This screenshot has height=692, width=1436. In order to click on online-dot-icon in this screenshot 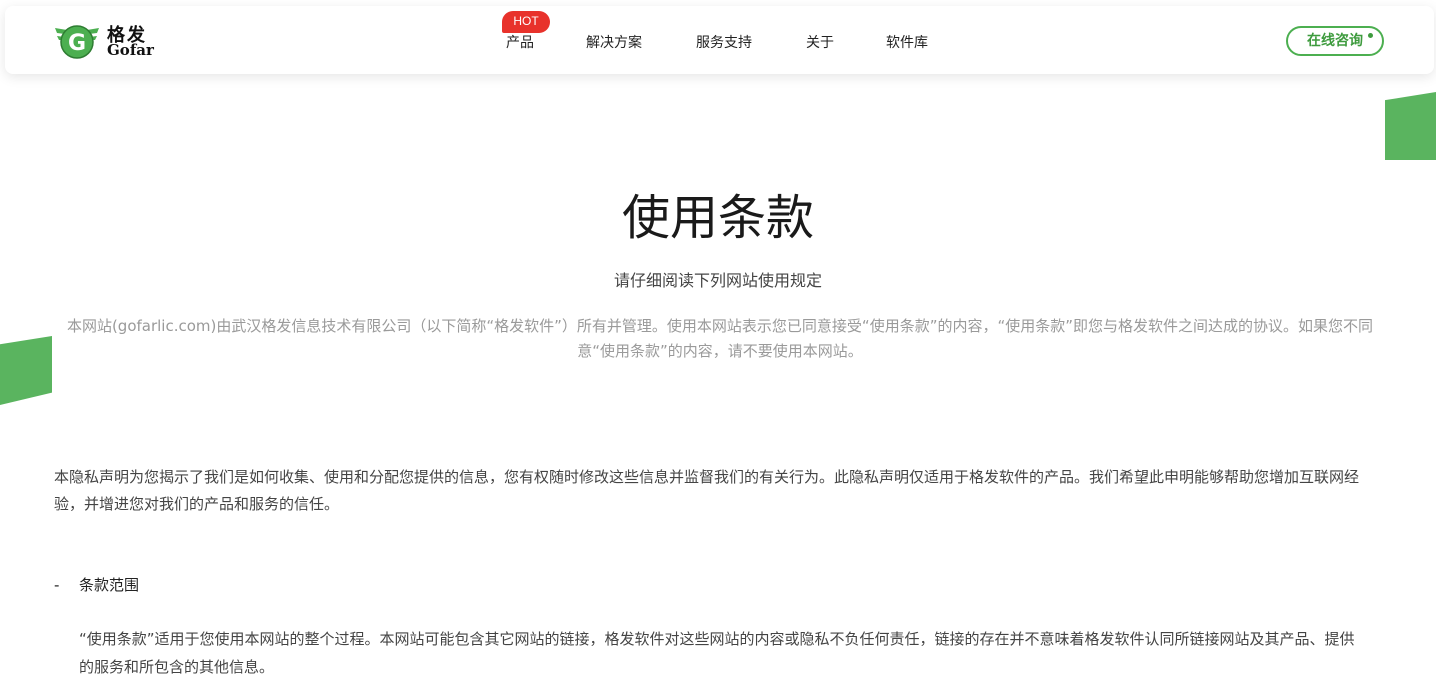, I will do `click(1370, 35)`.